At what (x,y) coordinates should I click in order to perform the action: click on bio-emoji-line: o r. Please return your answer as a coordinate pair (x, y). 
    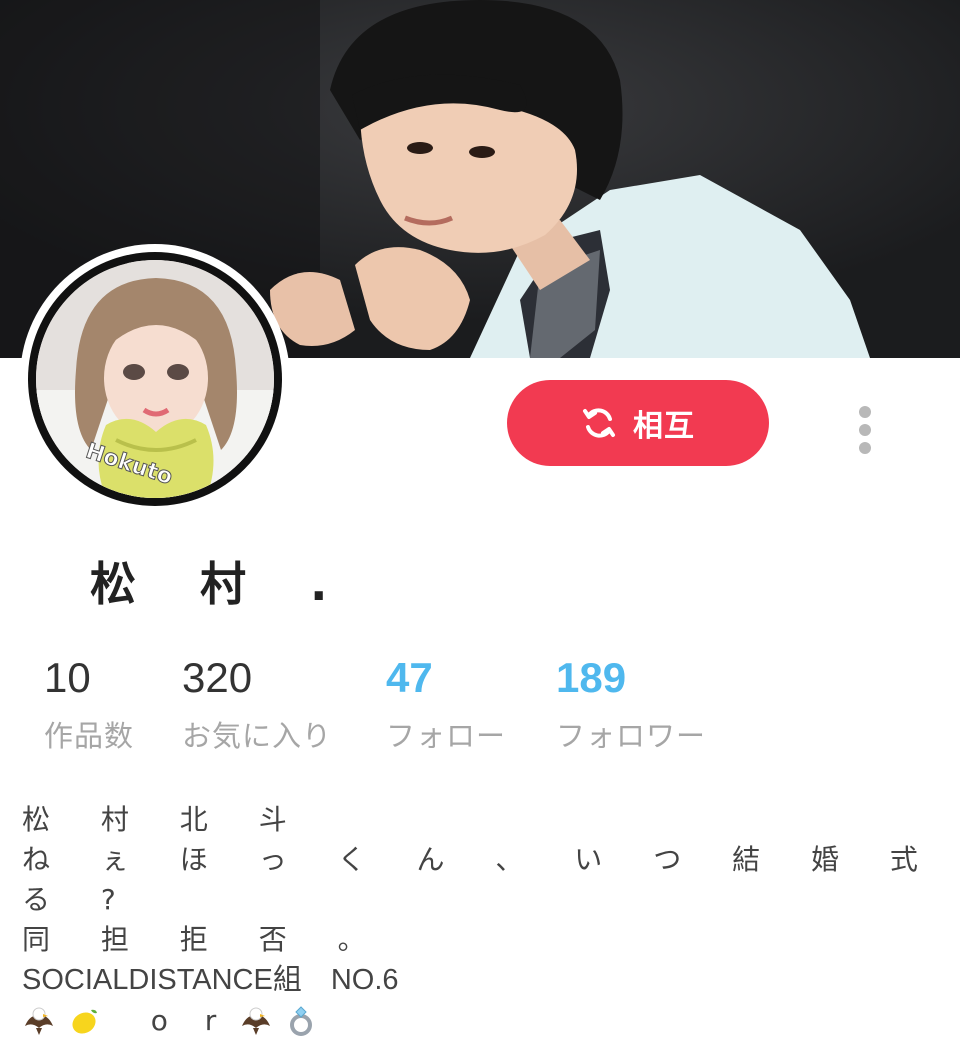
    Looking at the image, I should click on (472, 1020).